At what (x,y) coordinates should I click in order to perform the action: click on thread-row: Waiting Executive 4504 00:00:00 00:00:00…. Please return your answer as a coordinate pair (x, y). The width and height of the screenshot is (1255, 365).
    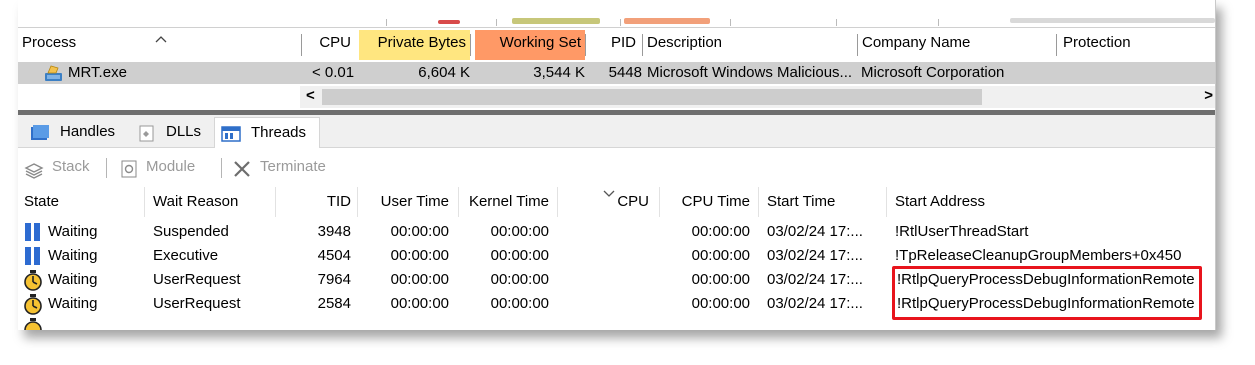
    Looking at the image, I should click on (616, 256).